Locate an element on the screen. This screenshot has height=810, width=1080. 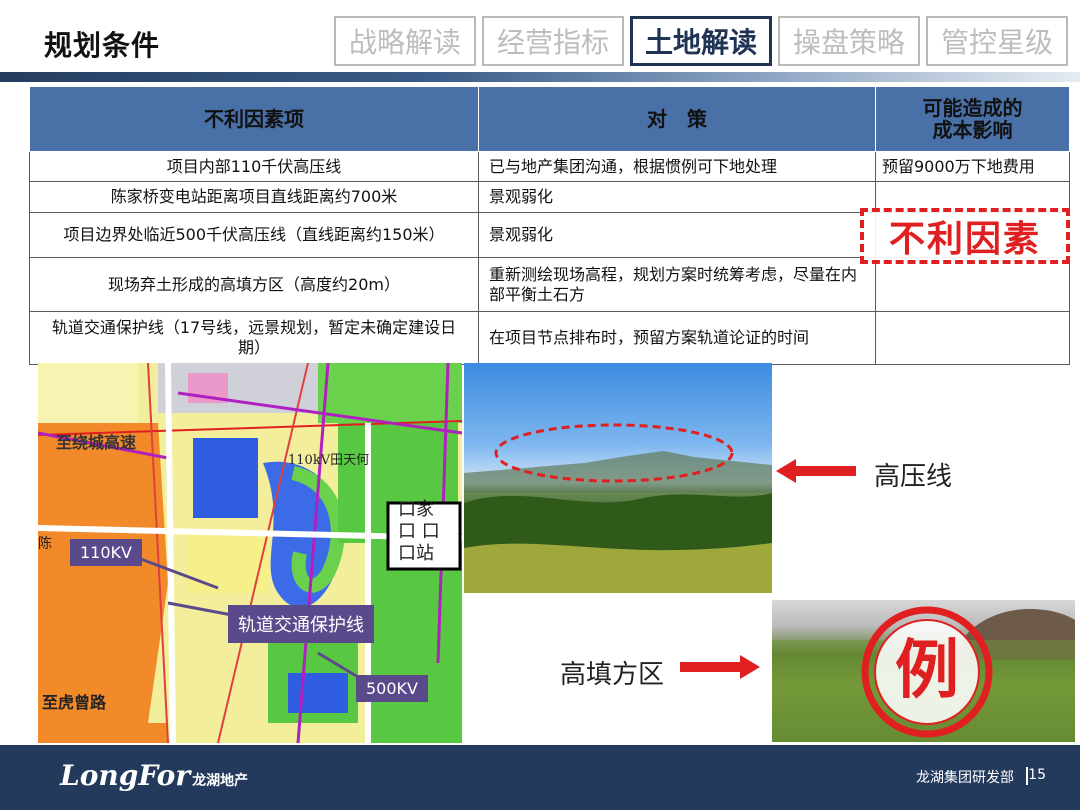
map-road-label-top: 至绕城高速 is located at coordinates (96, 442).